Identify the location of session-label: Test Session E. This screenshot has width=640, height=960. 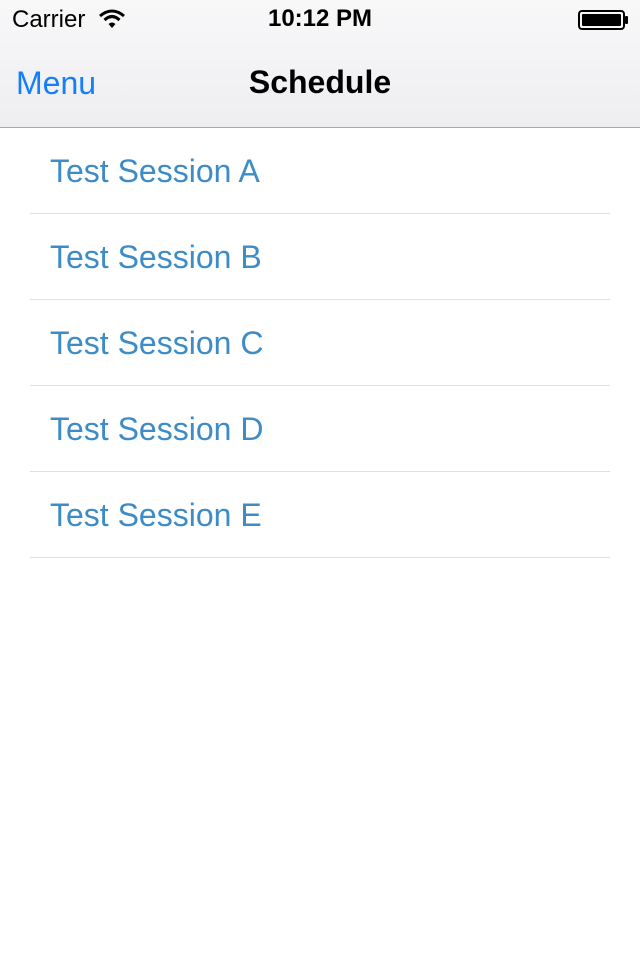
(156, 515).